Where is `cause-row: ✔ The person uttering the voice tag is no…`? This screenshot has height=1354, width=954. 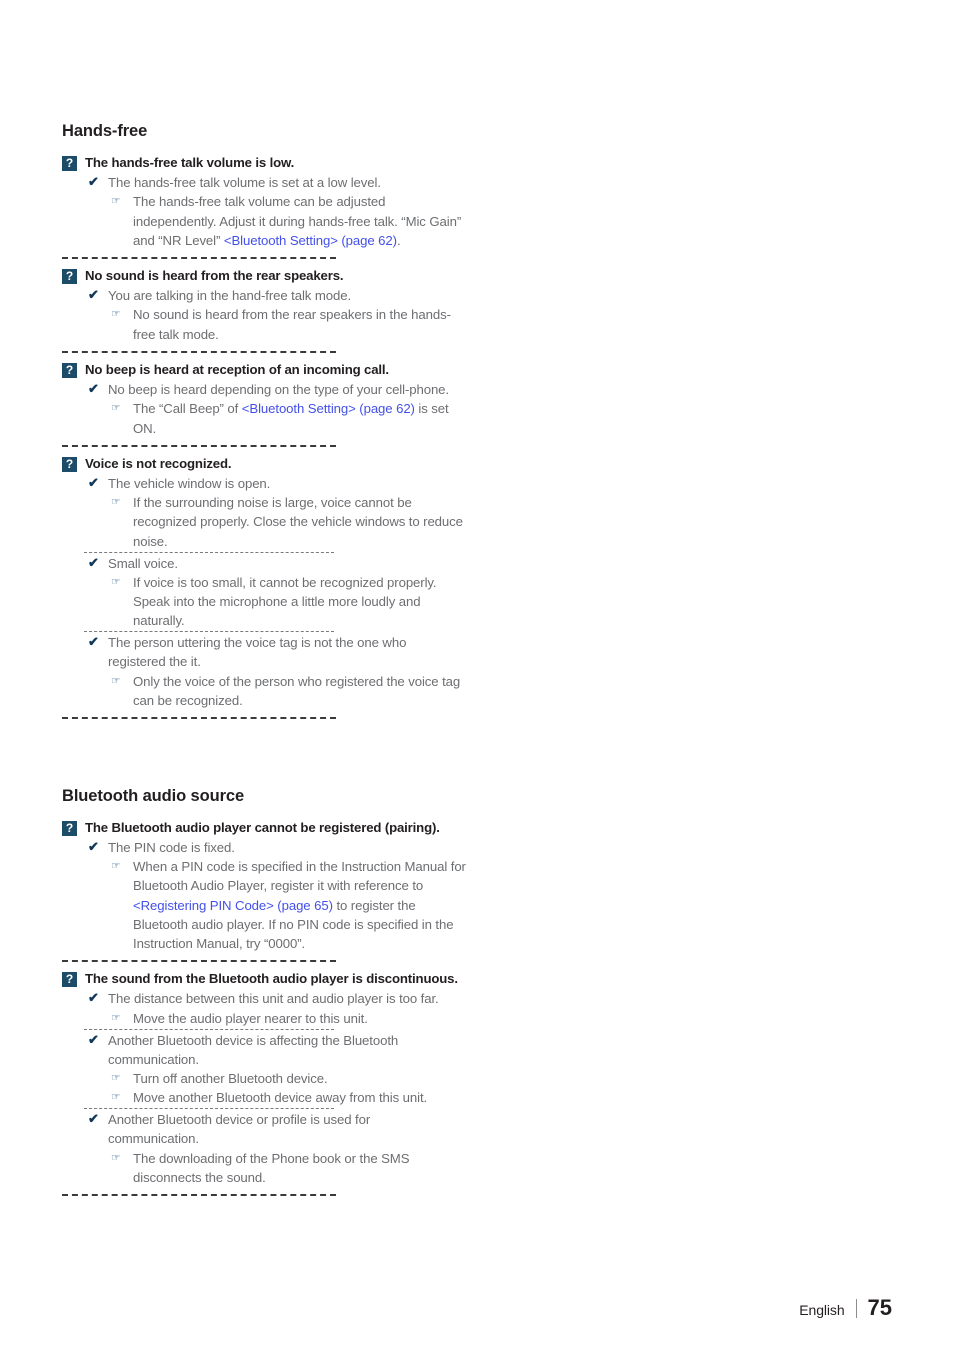 cause-row: ✔ The person uttering the voice tag is no… is located at coordinates (280, 652).